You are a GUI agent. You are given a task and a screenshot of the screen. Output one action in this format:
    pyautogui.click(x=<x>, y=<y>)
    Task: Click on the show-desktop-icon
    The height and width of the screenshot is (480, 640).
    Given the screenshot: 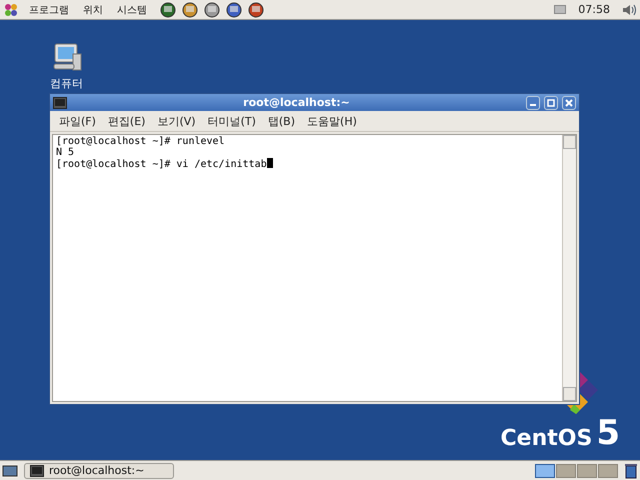 What is the action you would take?
    pyautogui.click(x=10, y=471)
    